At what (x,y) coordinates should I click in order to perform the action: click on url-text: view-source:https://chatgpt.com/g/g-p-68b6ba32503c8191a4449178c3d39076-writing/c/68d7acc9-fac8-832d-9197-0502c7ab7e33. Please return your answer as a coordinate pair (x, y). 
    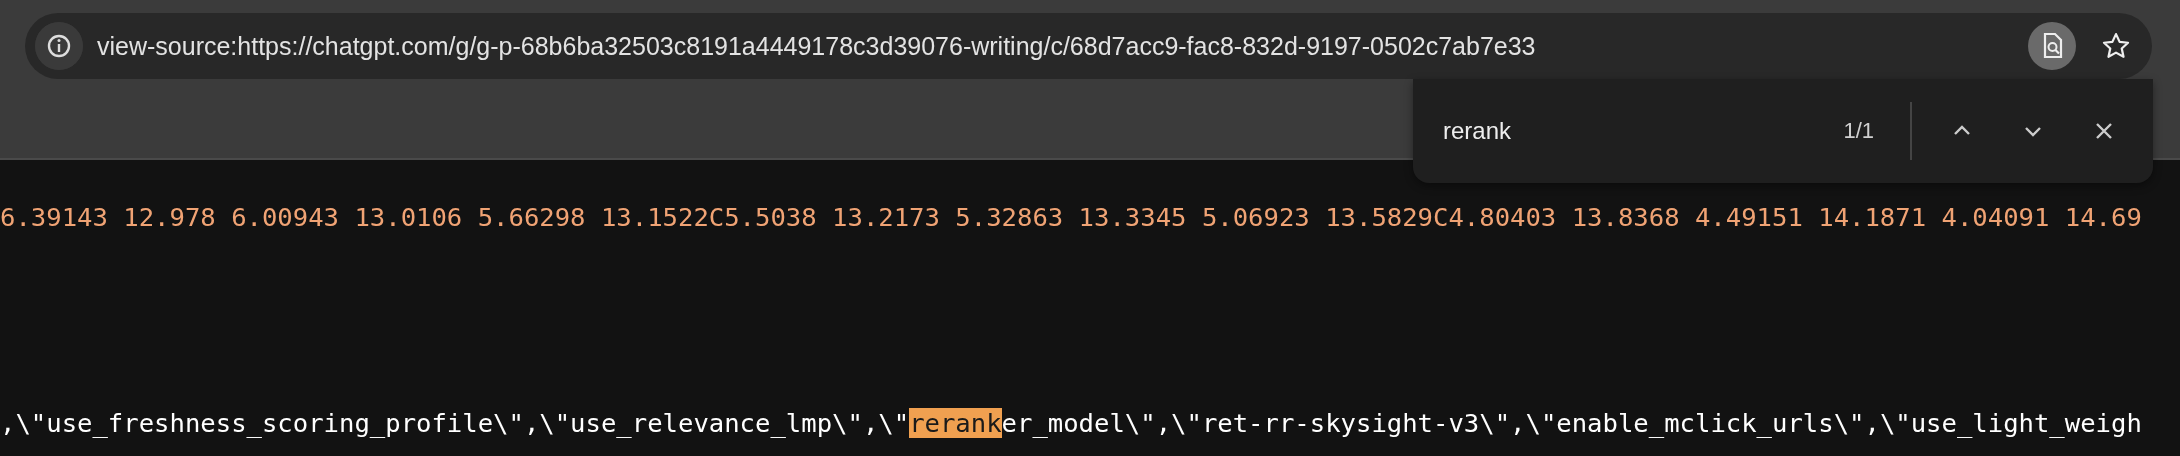
    Looking at the image, I should click on (1062, 46).